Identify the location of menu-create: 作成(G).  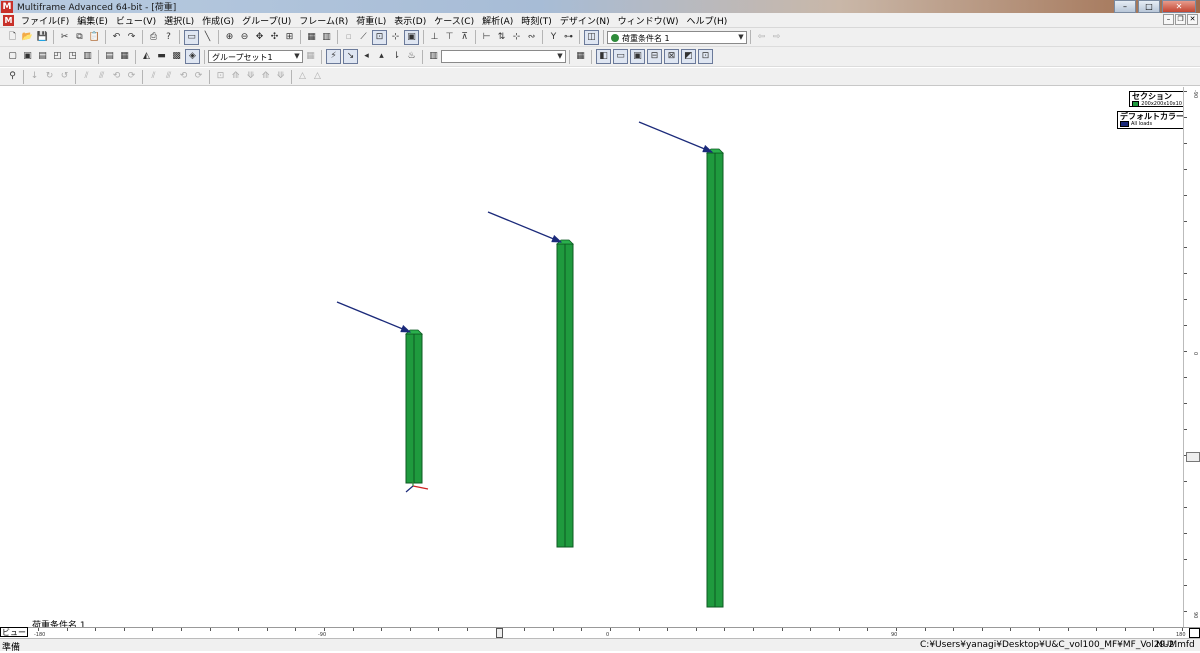
(218, 20).